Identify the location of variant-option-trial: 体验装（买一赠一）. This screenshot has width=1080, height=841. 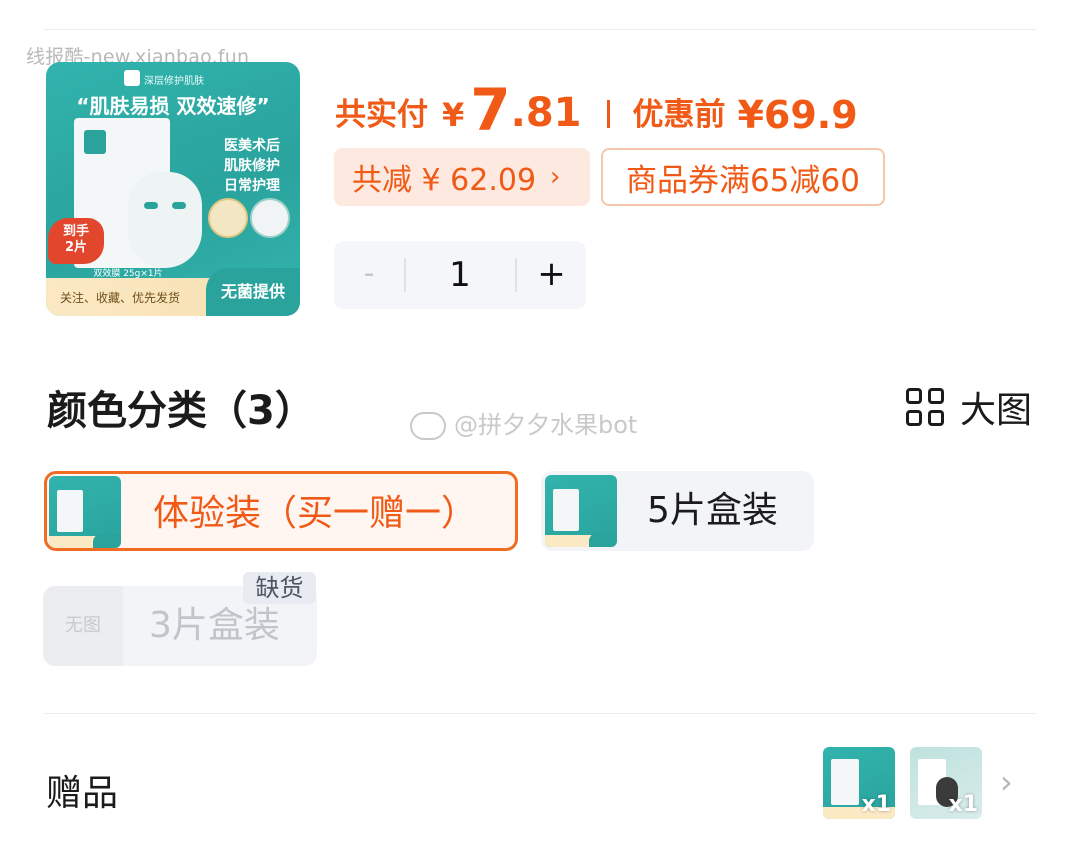
(281, 511).